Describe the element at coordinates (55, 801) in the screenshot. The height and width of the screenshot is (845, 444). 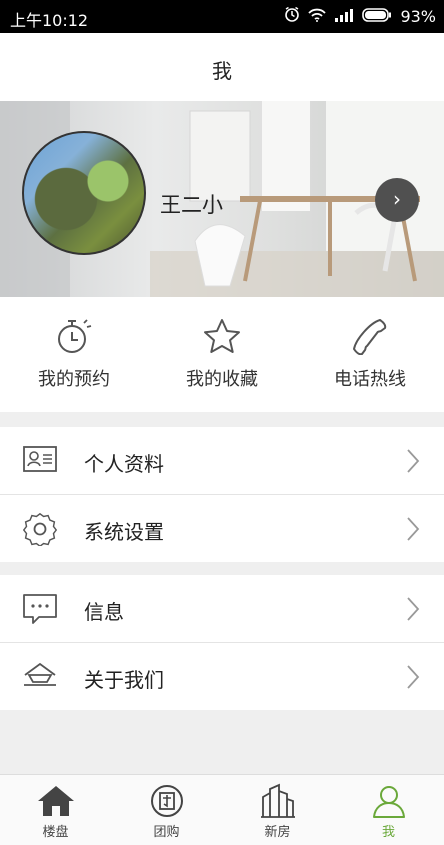
I see `house-icon` at that location.